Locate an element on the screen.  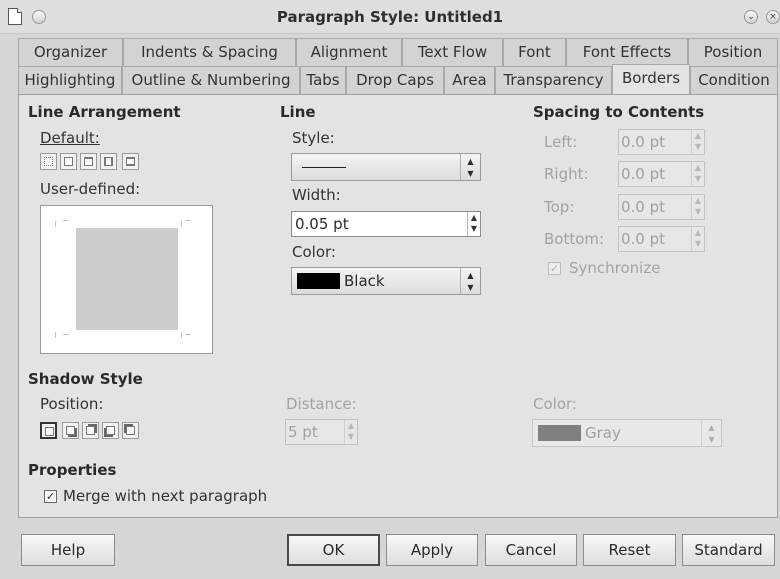
user-defined-preview is located at coordinates (126, 279).